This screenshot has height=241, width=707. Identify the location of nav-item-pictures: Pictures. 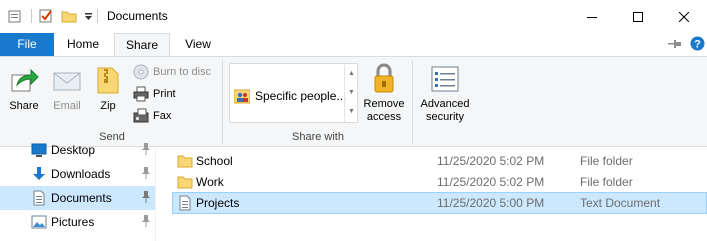
(77, 222).